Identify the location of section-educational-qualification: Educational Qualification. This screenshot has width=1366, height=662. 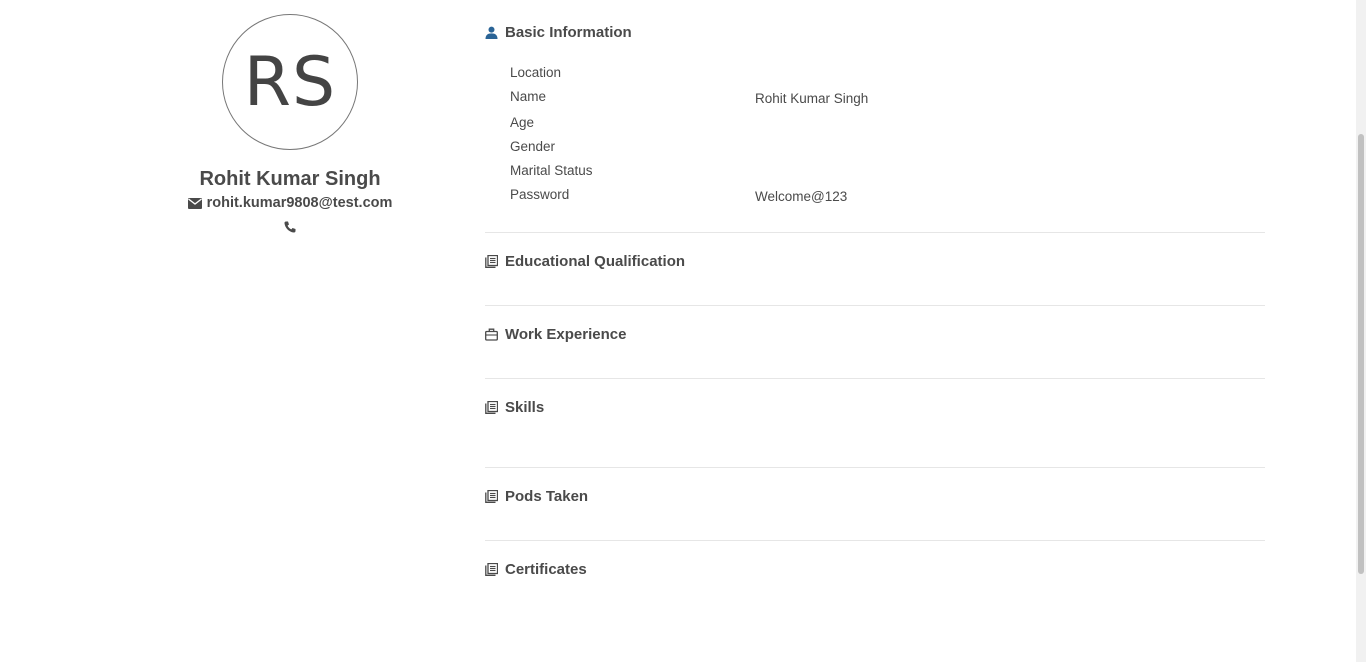
(585, 261).